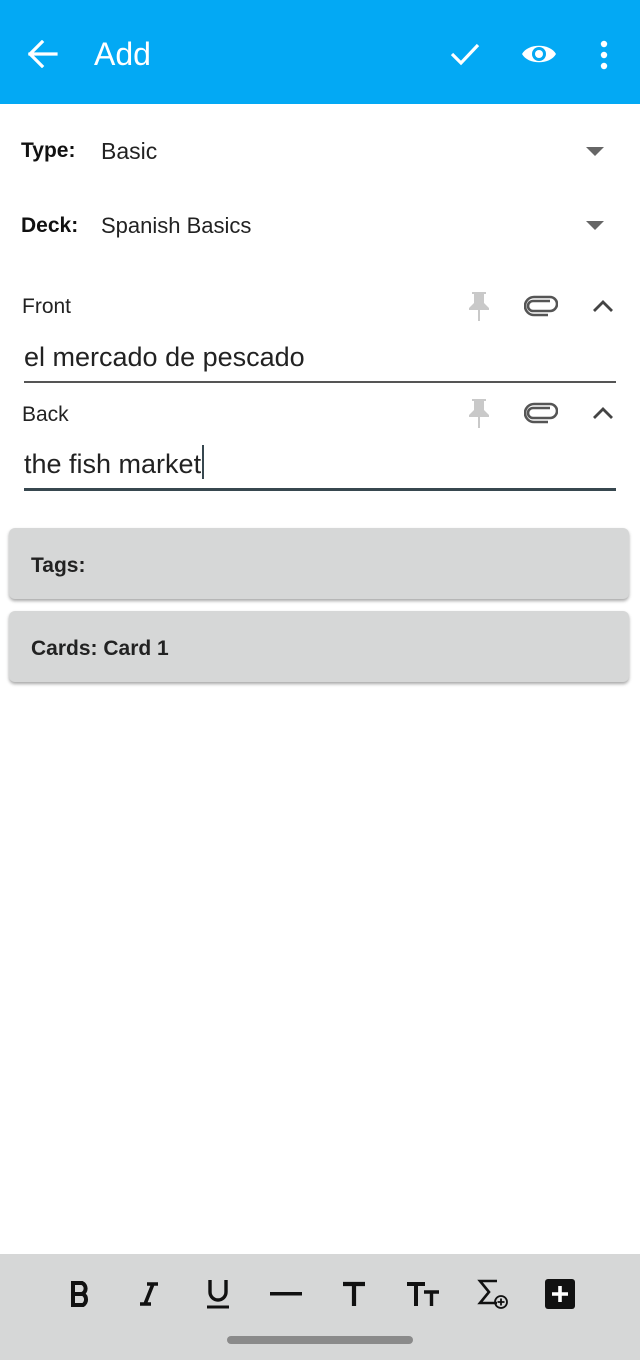 This screenshot has height=1360, width=640. I want to click on horizontal-rule-icon, so click(286, 1294).